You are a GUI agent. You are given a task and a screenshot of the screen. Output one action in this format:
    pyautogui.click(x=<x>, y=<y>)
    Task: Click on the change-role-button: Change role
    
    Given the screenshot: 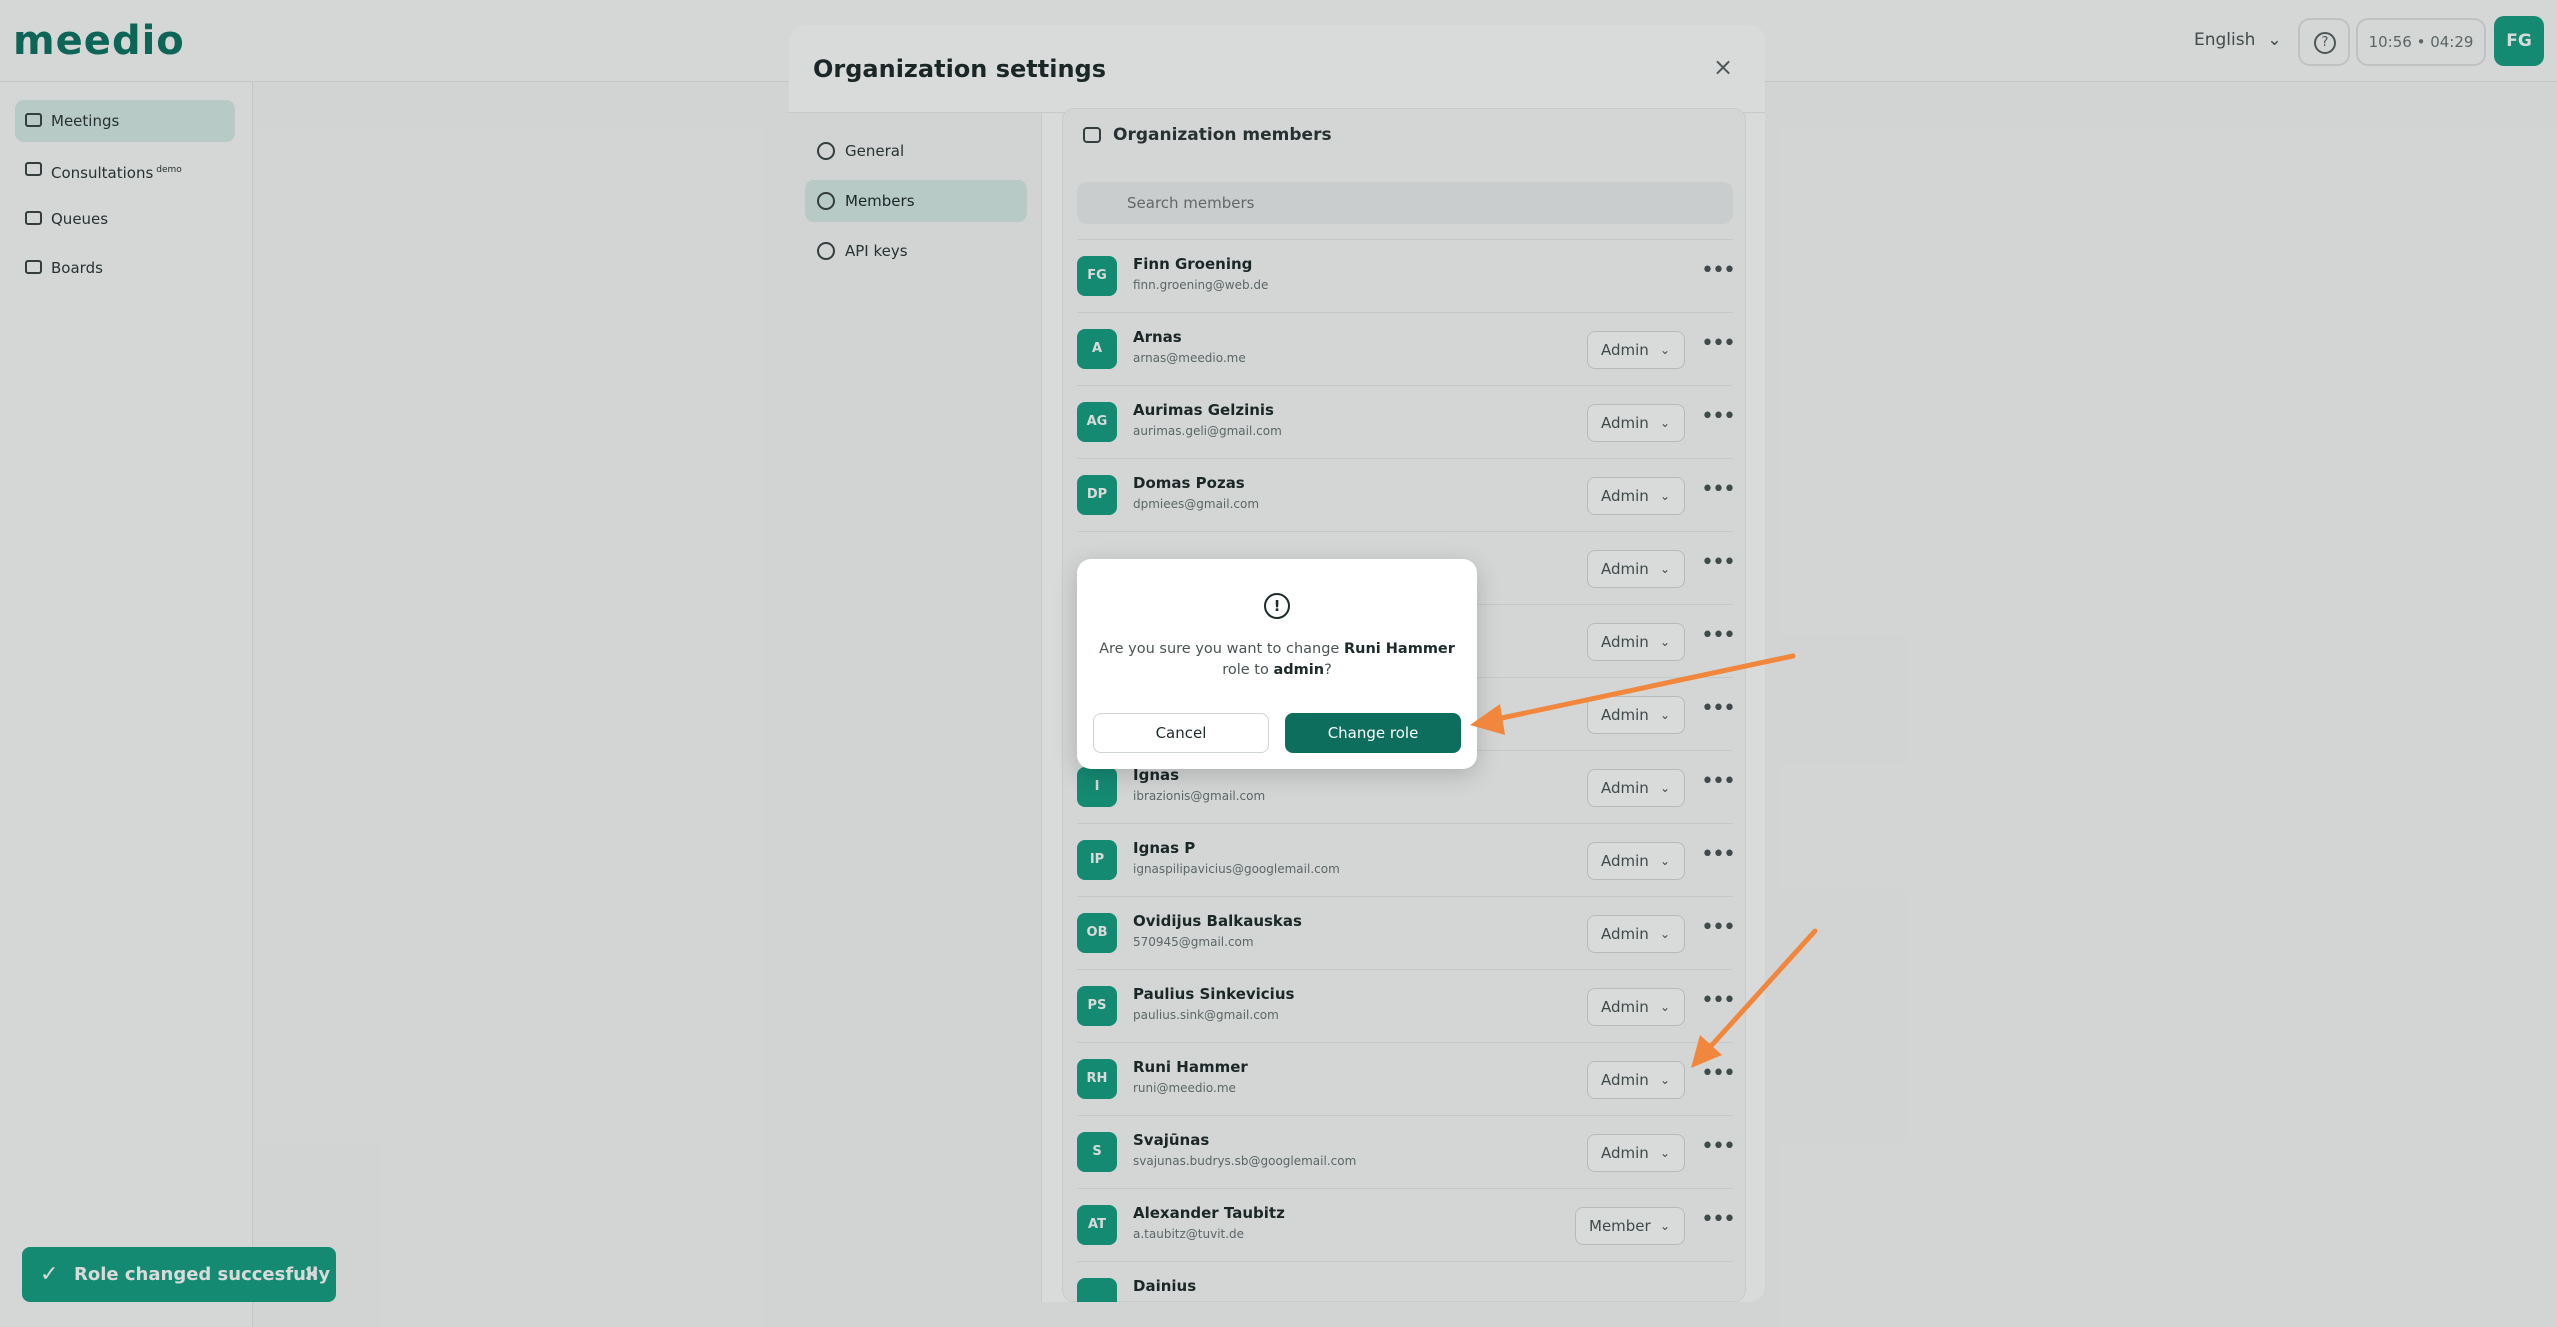 What is the action you would take?
    pyautogui.click(x=1373, y=733)
    